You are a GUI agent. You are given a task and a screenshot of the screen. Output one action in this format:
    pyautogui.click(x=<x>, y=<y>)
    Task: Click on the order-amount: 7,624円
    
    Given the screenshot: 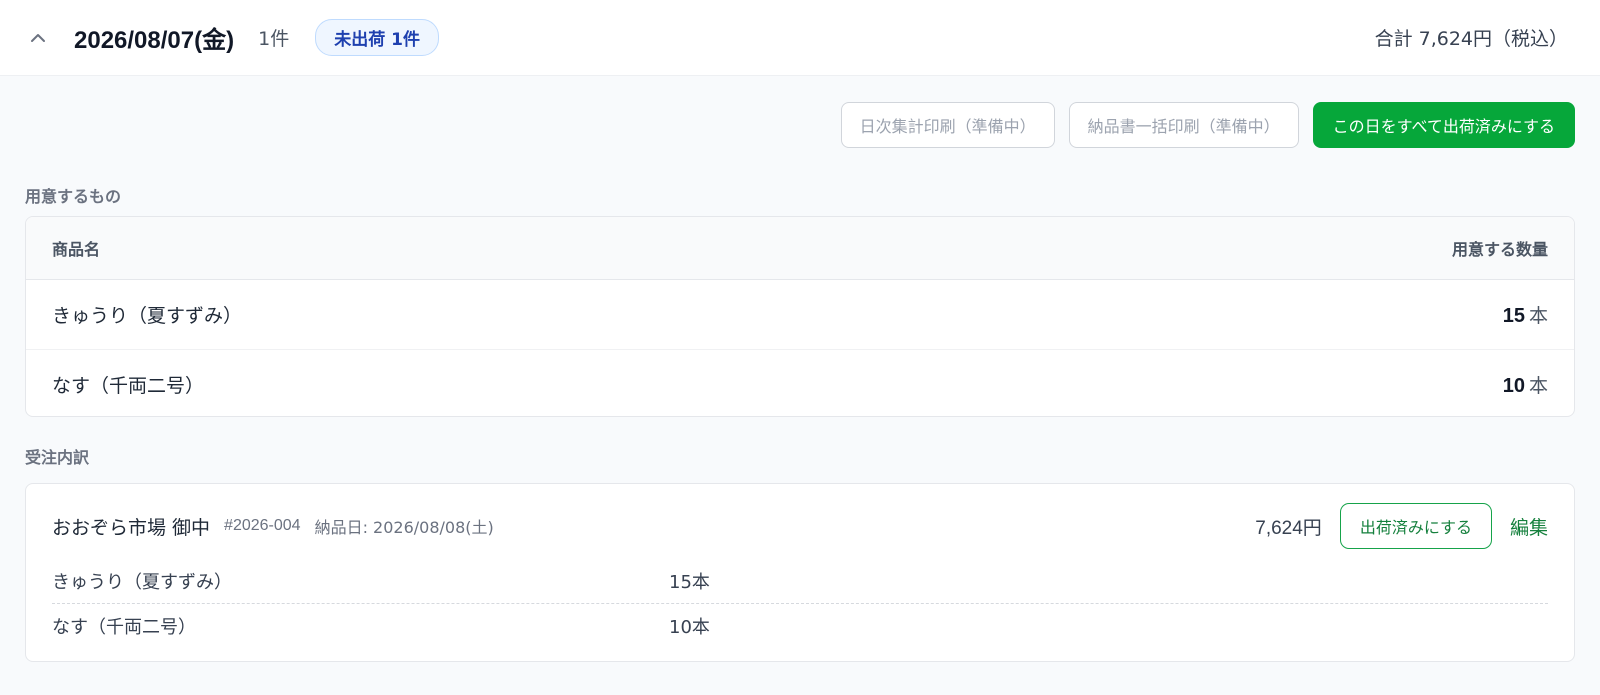 What is the action you would take?
    pyautogui.click(x=1288, y=528)
    